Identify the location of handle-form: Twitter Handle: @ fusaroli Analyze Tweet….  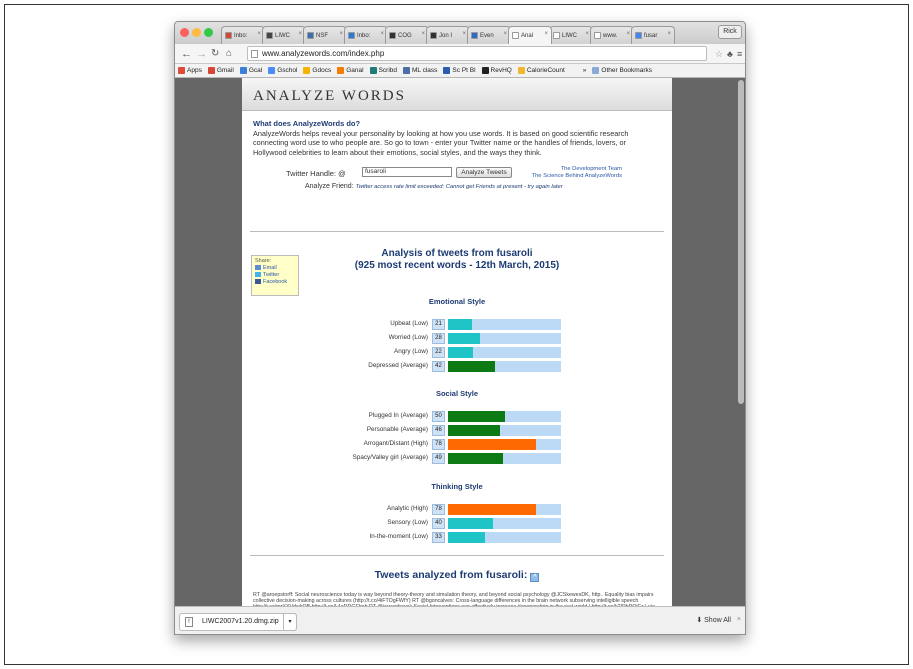
(457, 179).